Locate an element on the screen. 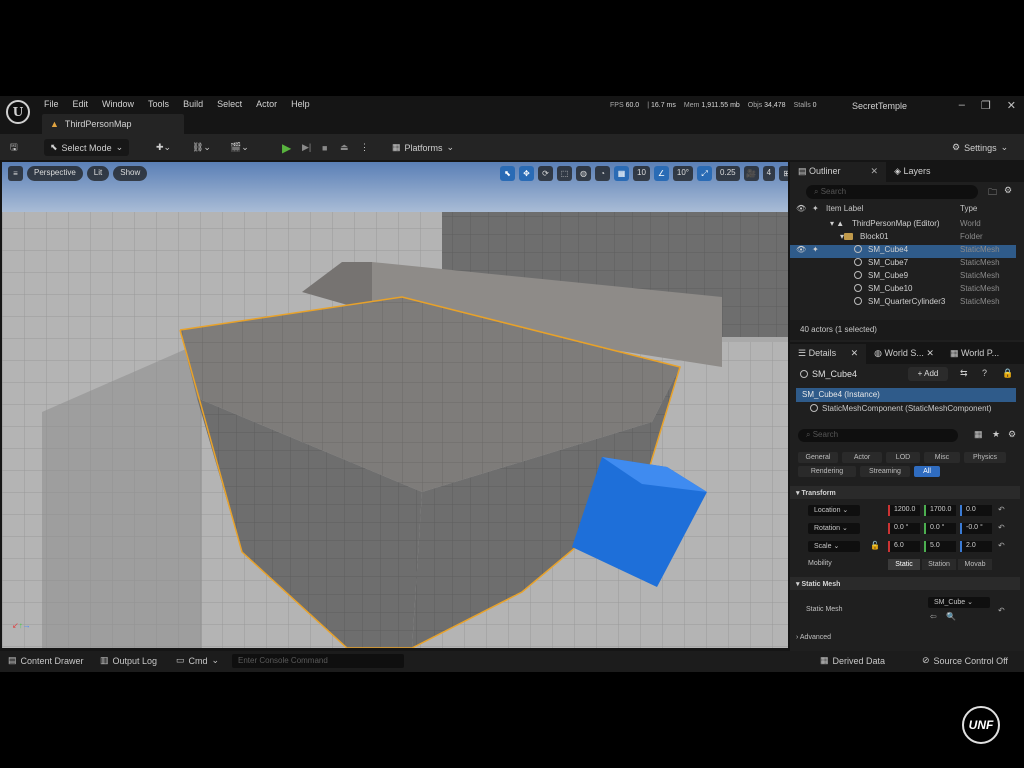 The height and width of the screenshot is (768, 1024). rotation-z-field: -0.0 ° is located at coordinates (976, 528).